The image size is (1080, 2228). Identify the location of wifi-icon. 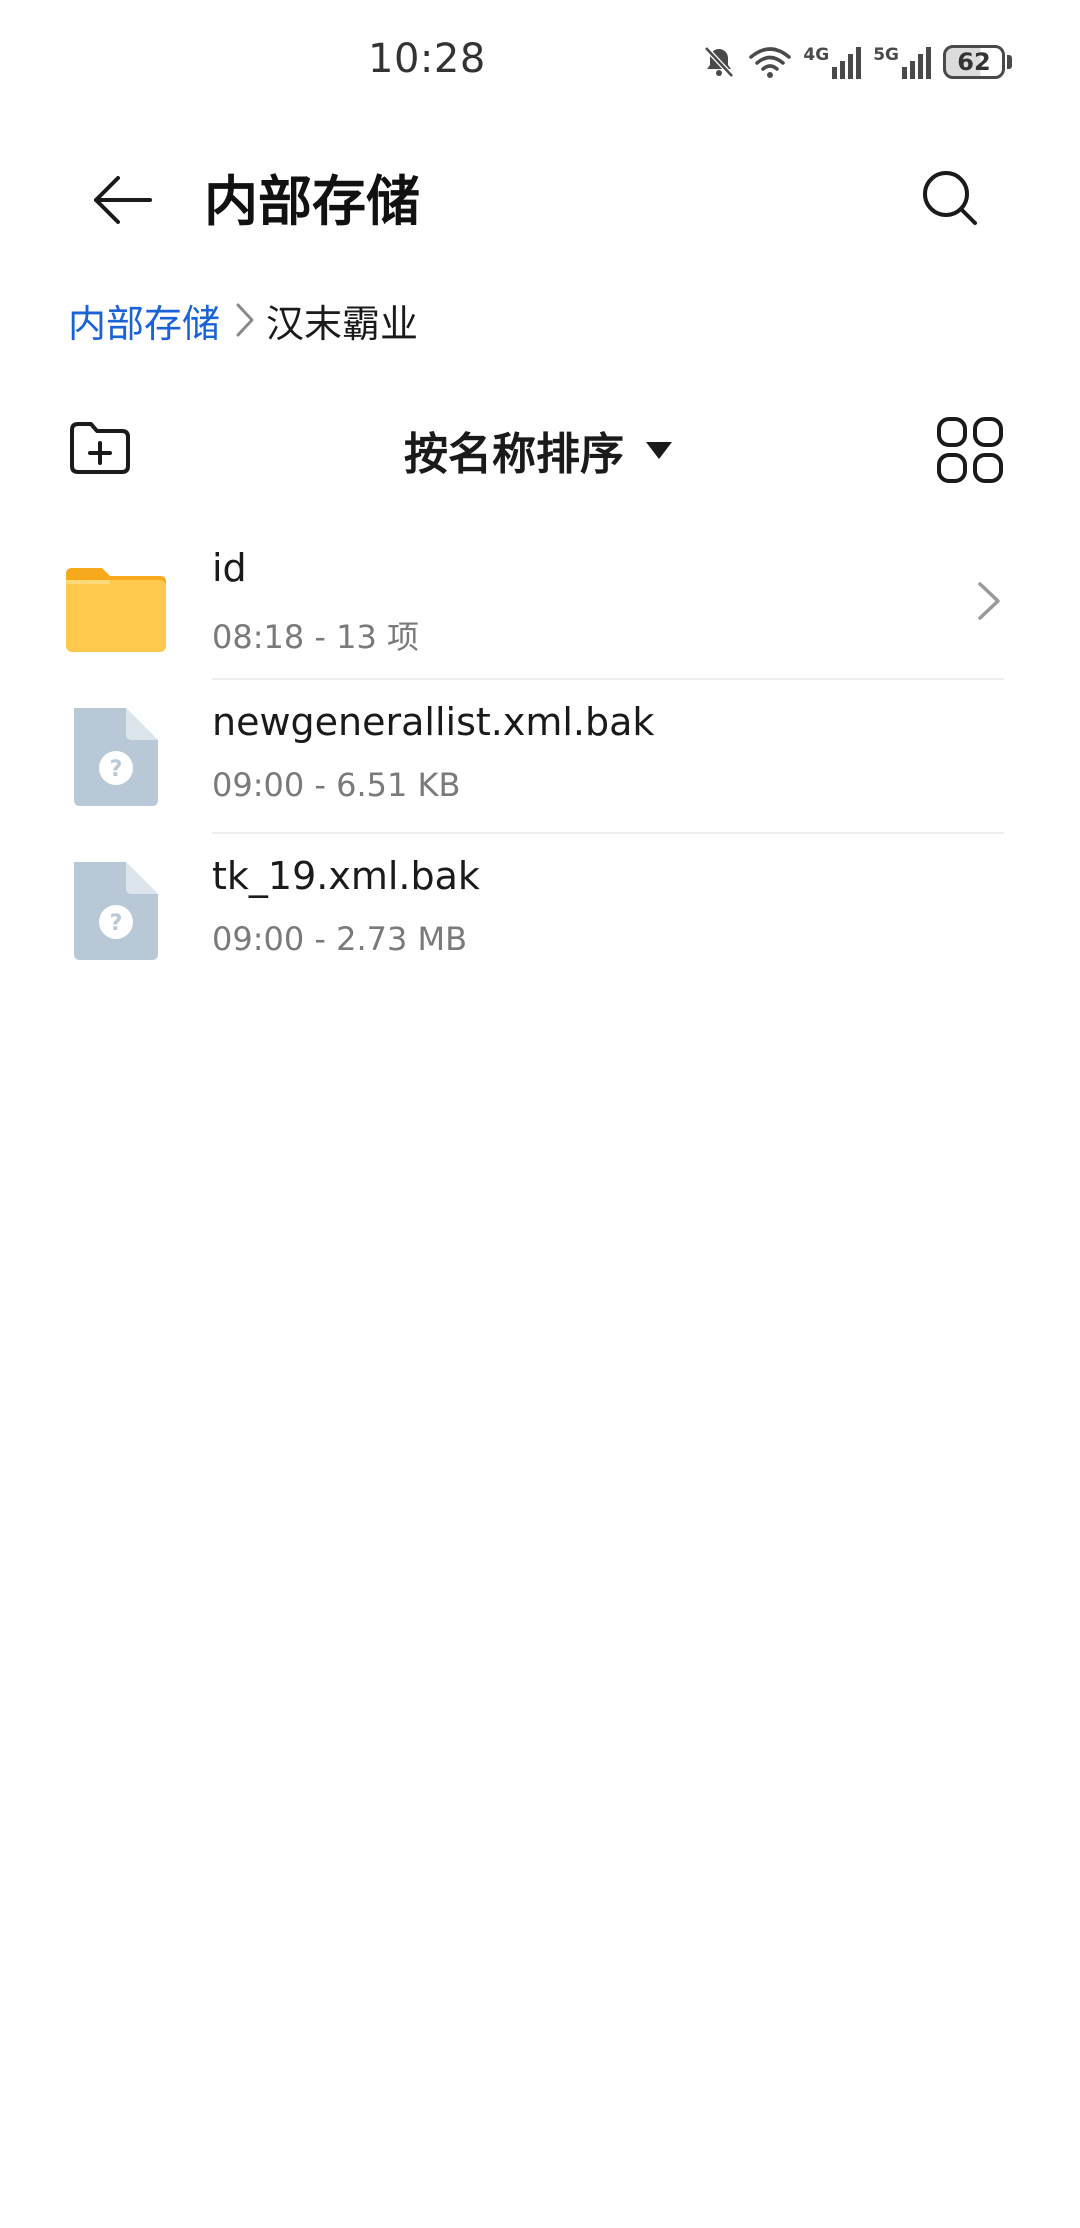
(770, 62).